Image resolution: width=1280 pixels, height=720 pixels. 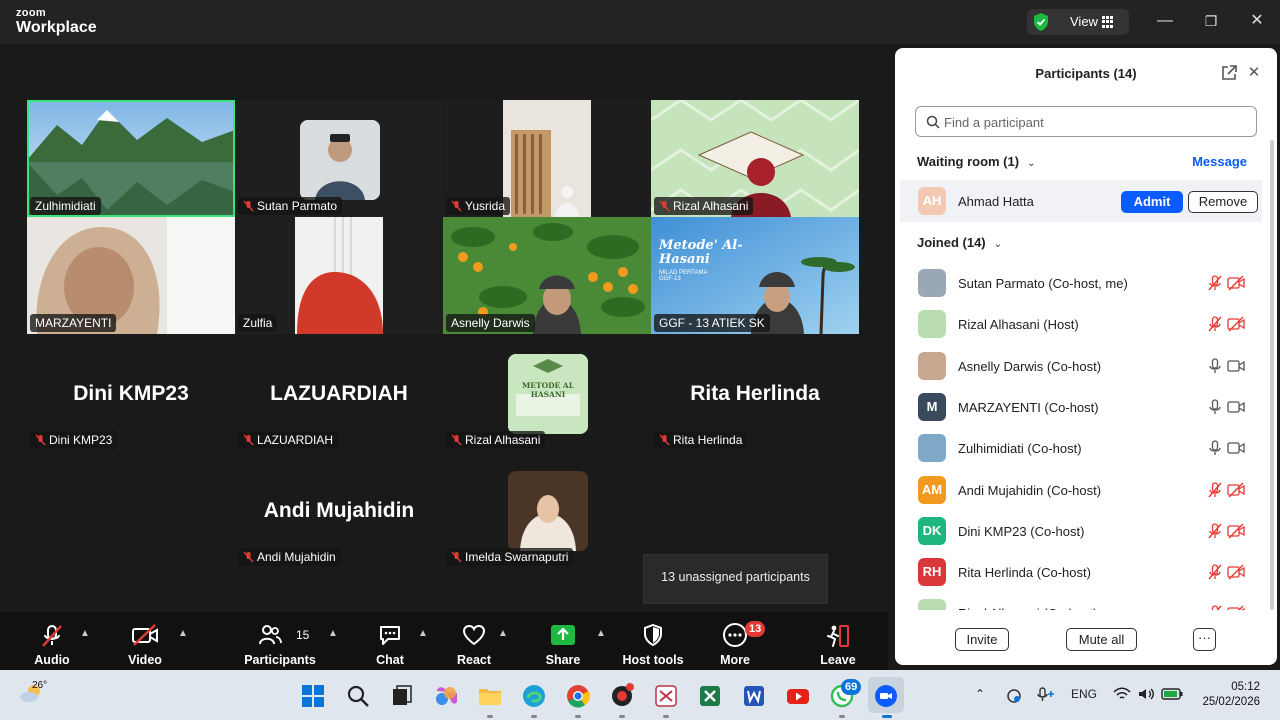 What do you see at coordinates (622, 696) in the screenshot?
I see `screen-recorder-icon` at bounding box center [622, 696].